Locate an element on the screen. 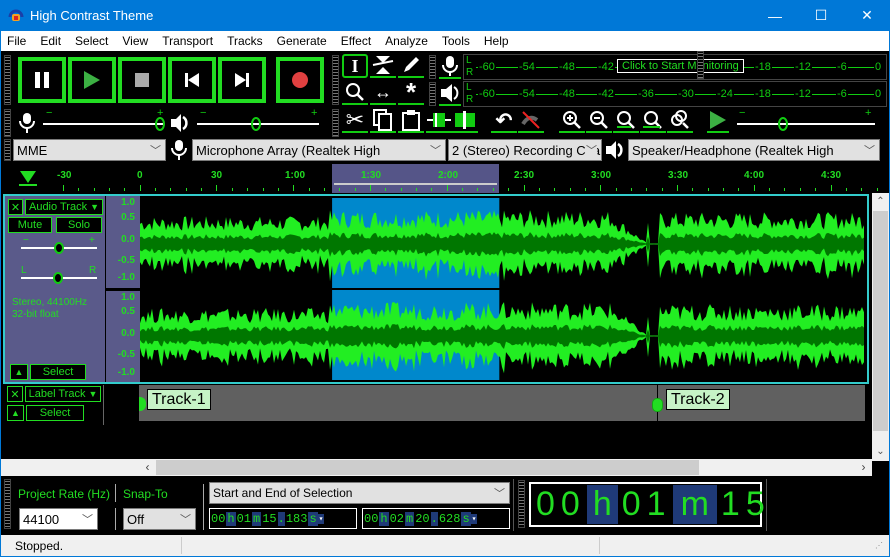  skip-to-start-button is located at coordinates (192, 80).